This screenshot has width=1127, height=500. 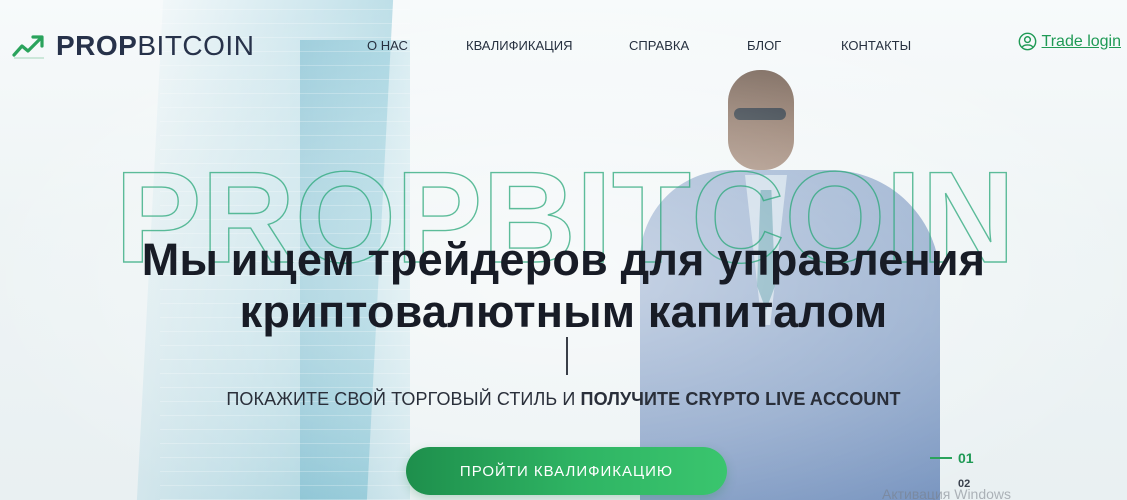 I want to click on trade-login-link: Trade login, so click(x=1069, y=41).